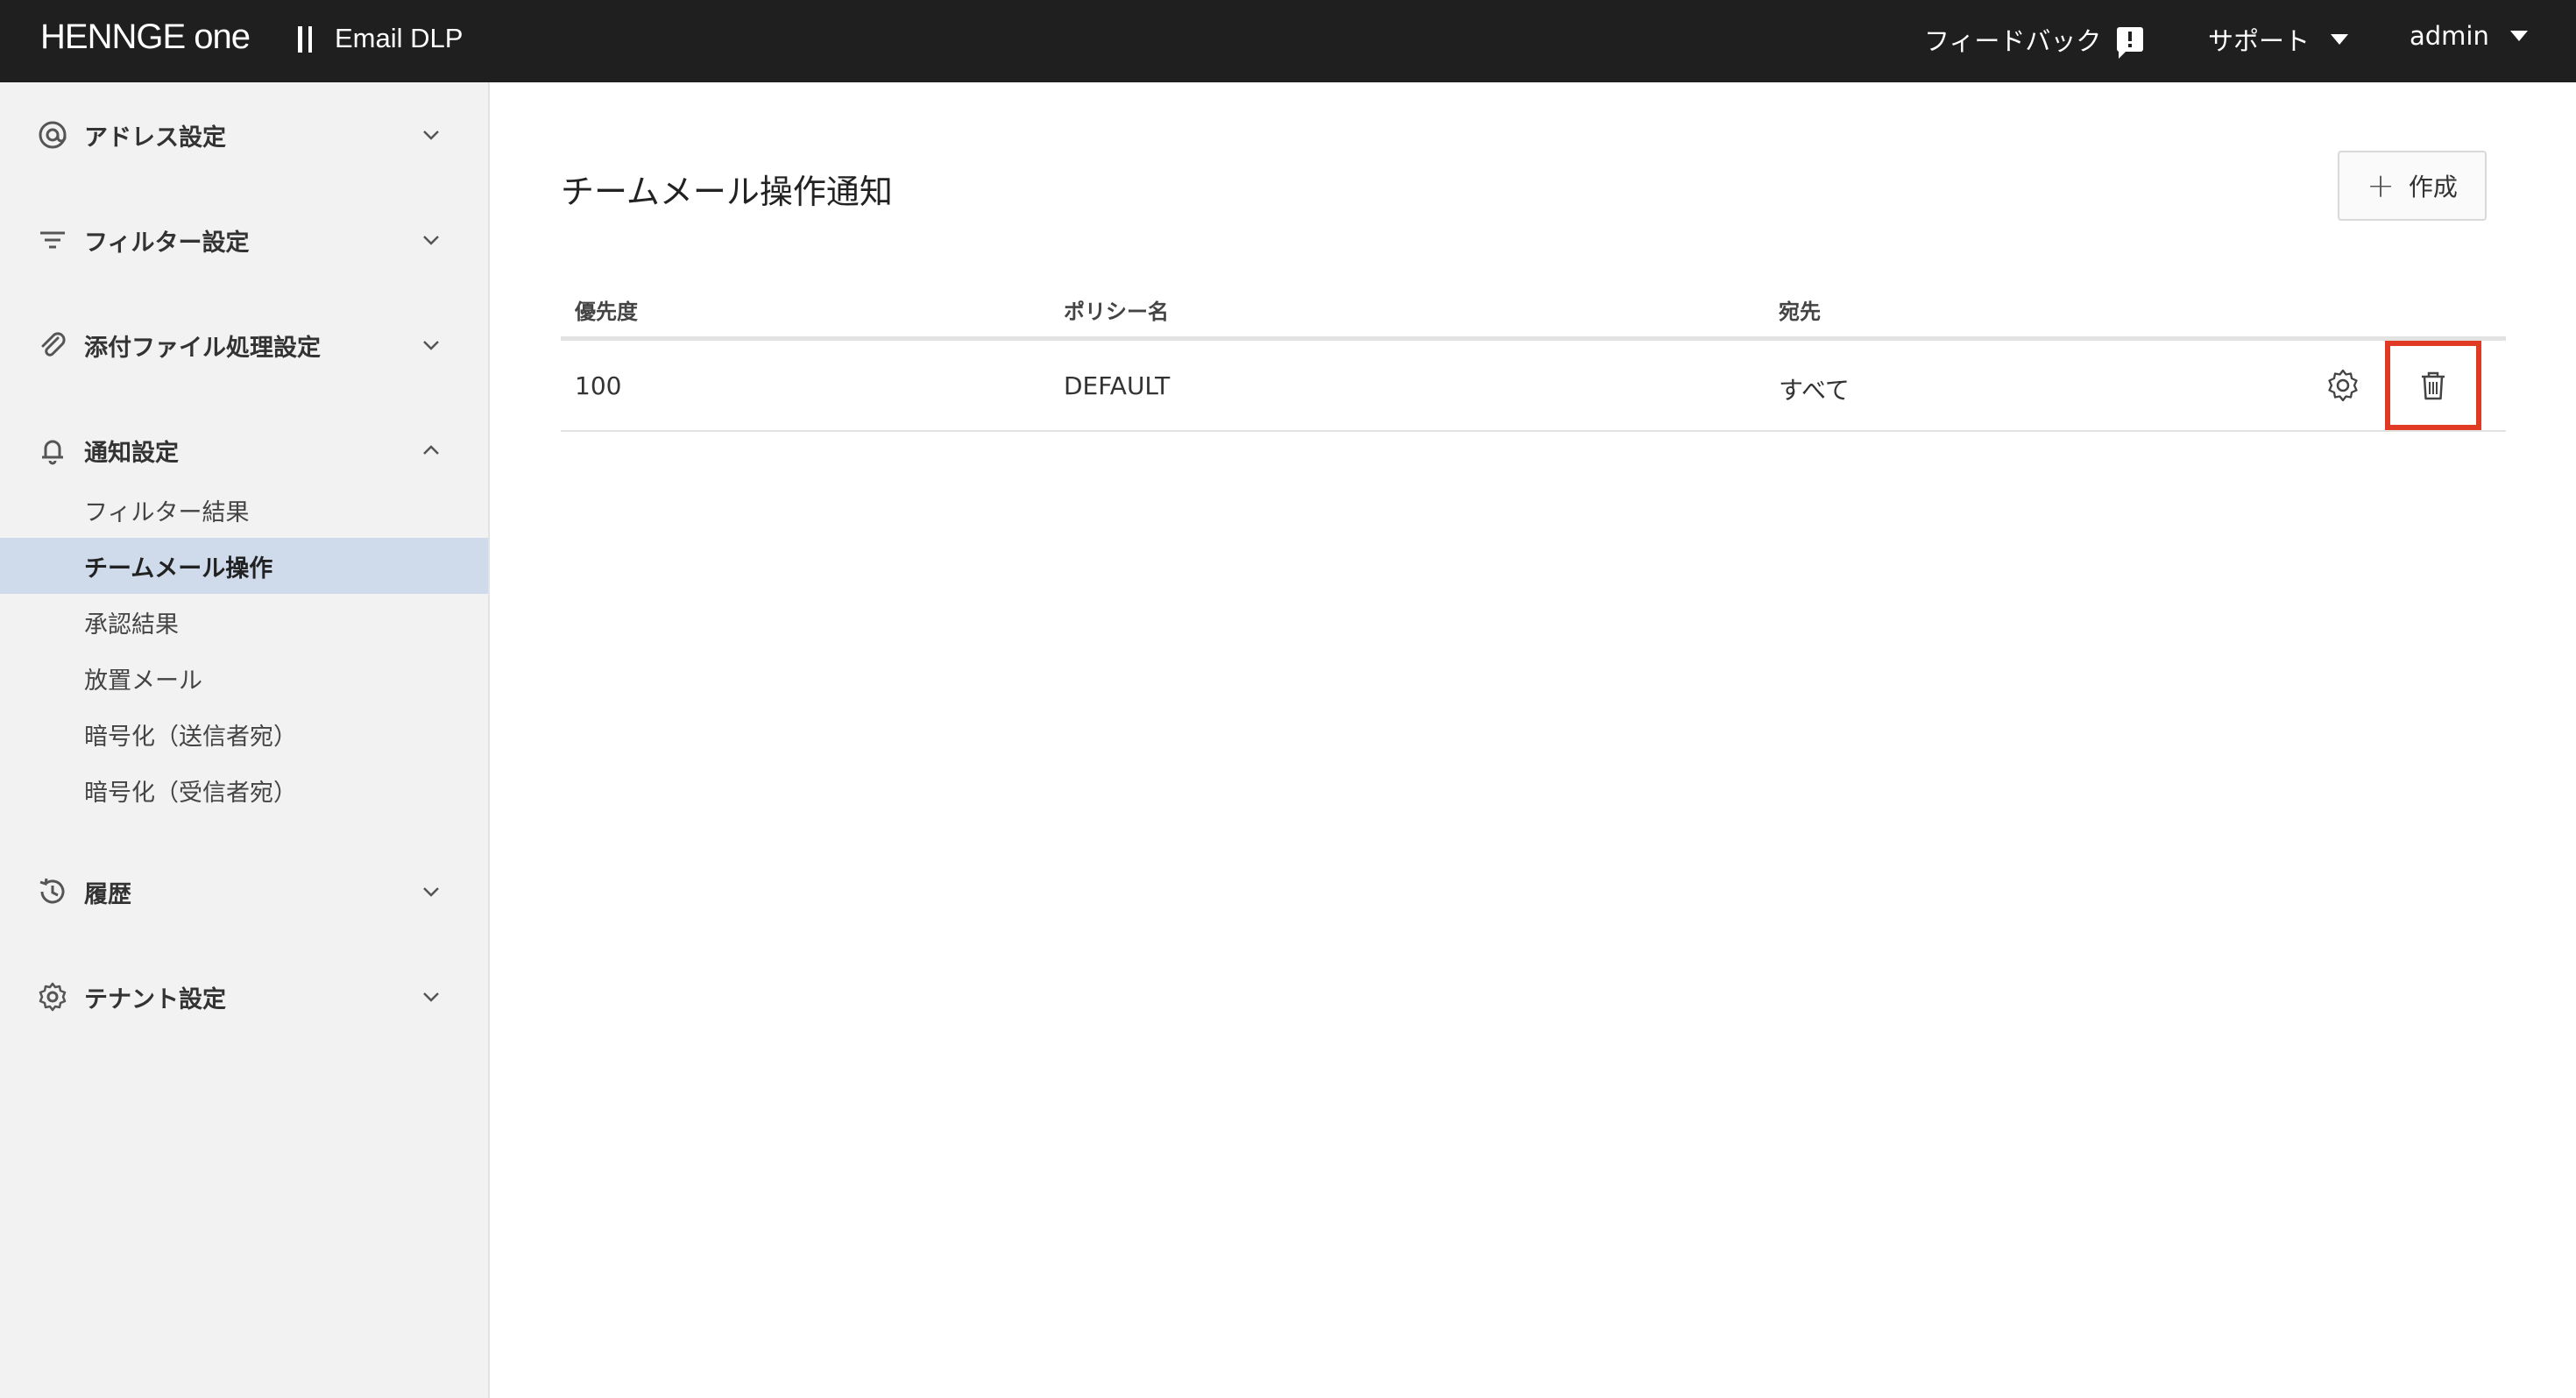 This screenshot has width=2576, height=1398. What do you see at coordinates (131, 625) in the screenshot?
I see `sidebar-item-label: 承認結果` at bounding box center [131, 625].